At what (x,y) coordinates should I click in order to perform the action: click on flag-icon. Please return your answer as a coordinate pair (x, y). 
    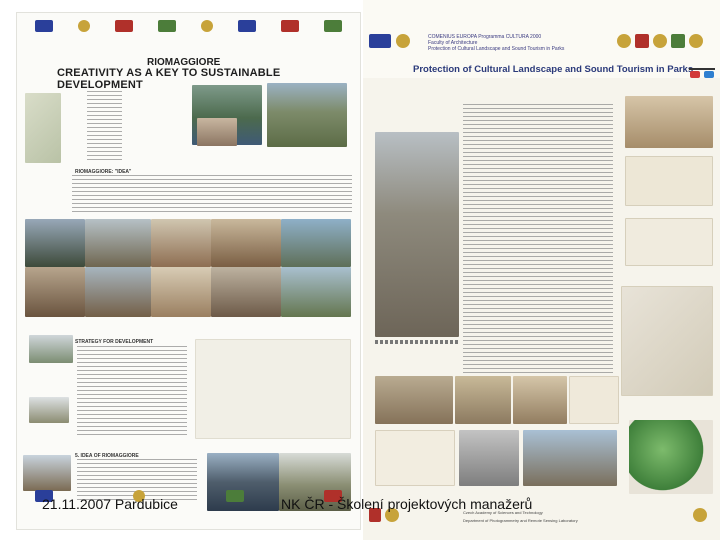
    Looking at the image, I should click on (247, 26).